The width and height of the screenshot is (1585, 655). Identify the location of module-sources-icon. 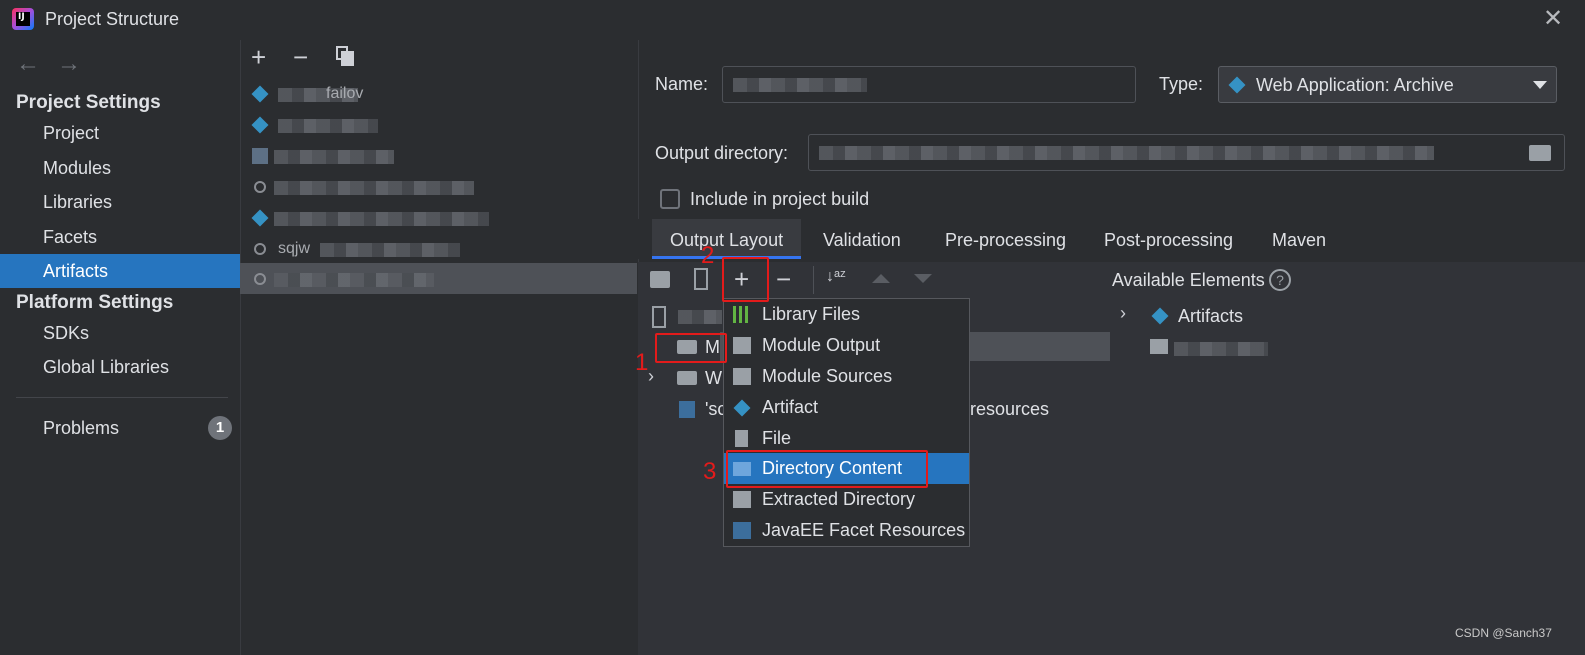
(742, 376).